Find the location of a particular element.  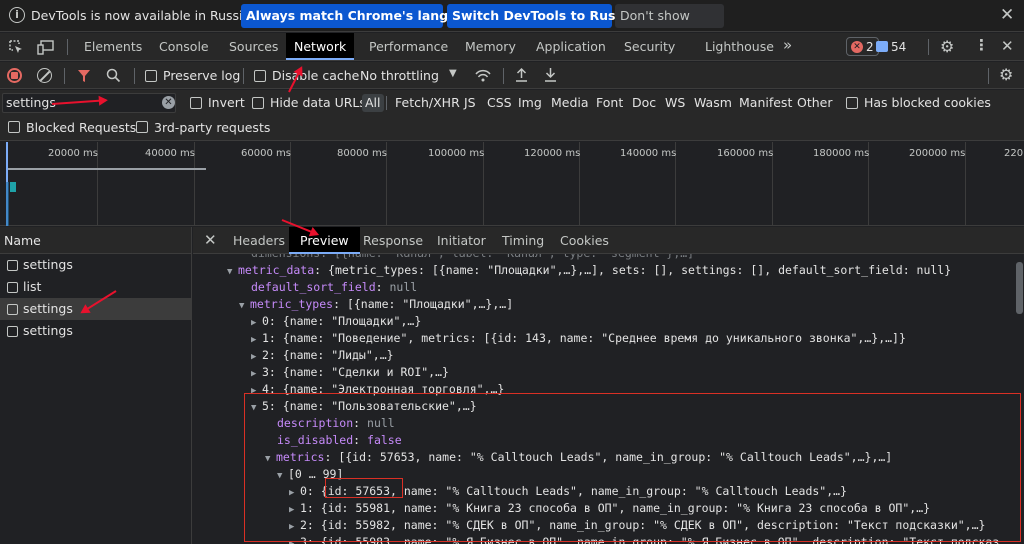

tree-node: ▶ 3: {name: "Сделки и ROI",…} is located at coordinates (350, 372).